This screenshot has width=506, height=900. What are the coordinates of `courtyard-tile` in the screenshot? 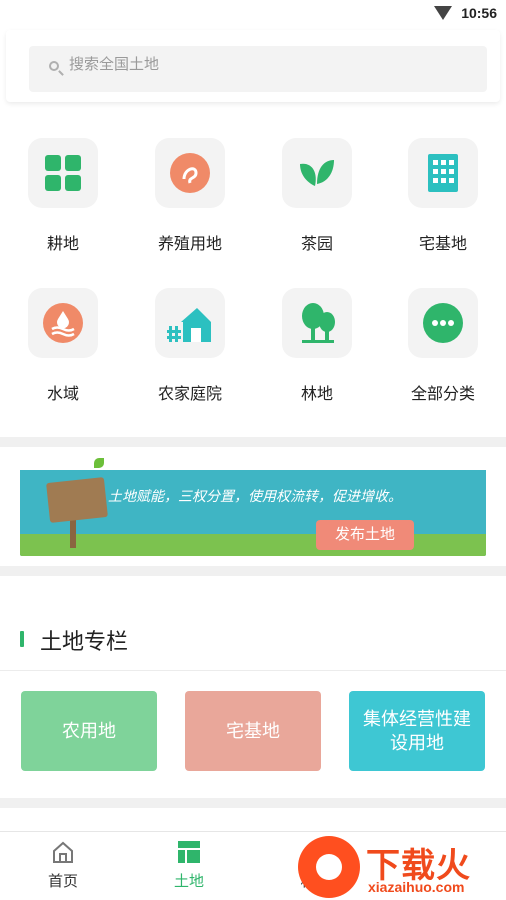 It's located at (190, 323).